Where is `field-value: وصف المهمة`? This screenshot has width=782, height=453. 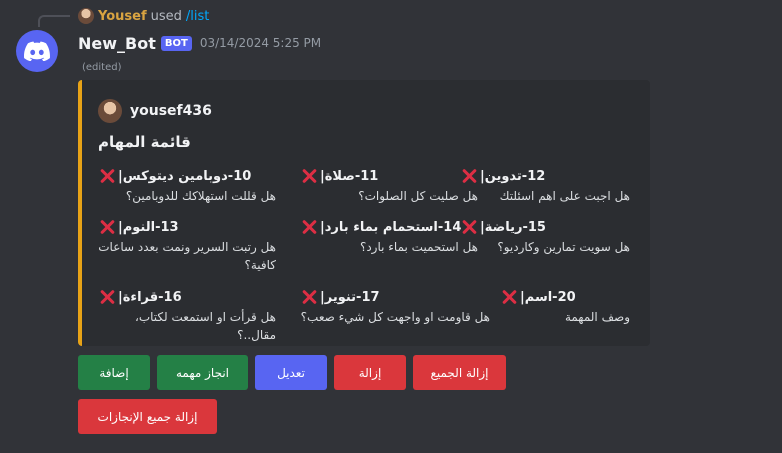
field-value: وصف المهمة is located at coordinates (597, 317).